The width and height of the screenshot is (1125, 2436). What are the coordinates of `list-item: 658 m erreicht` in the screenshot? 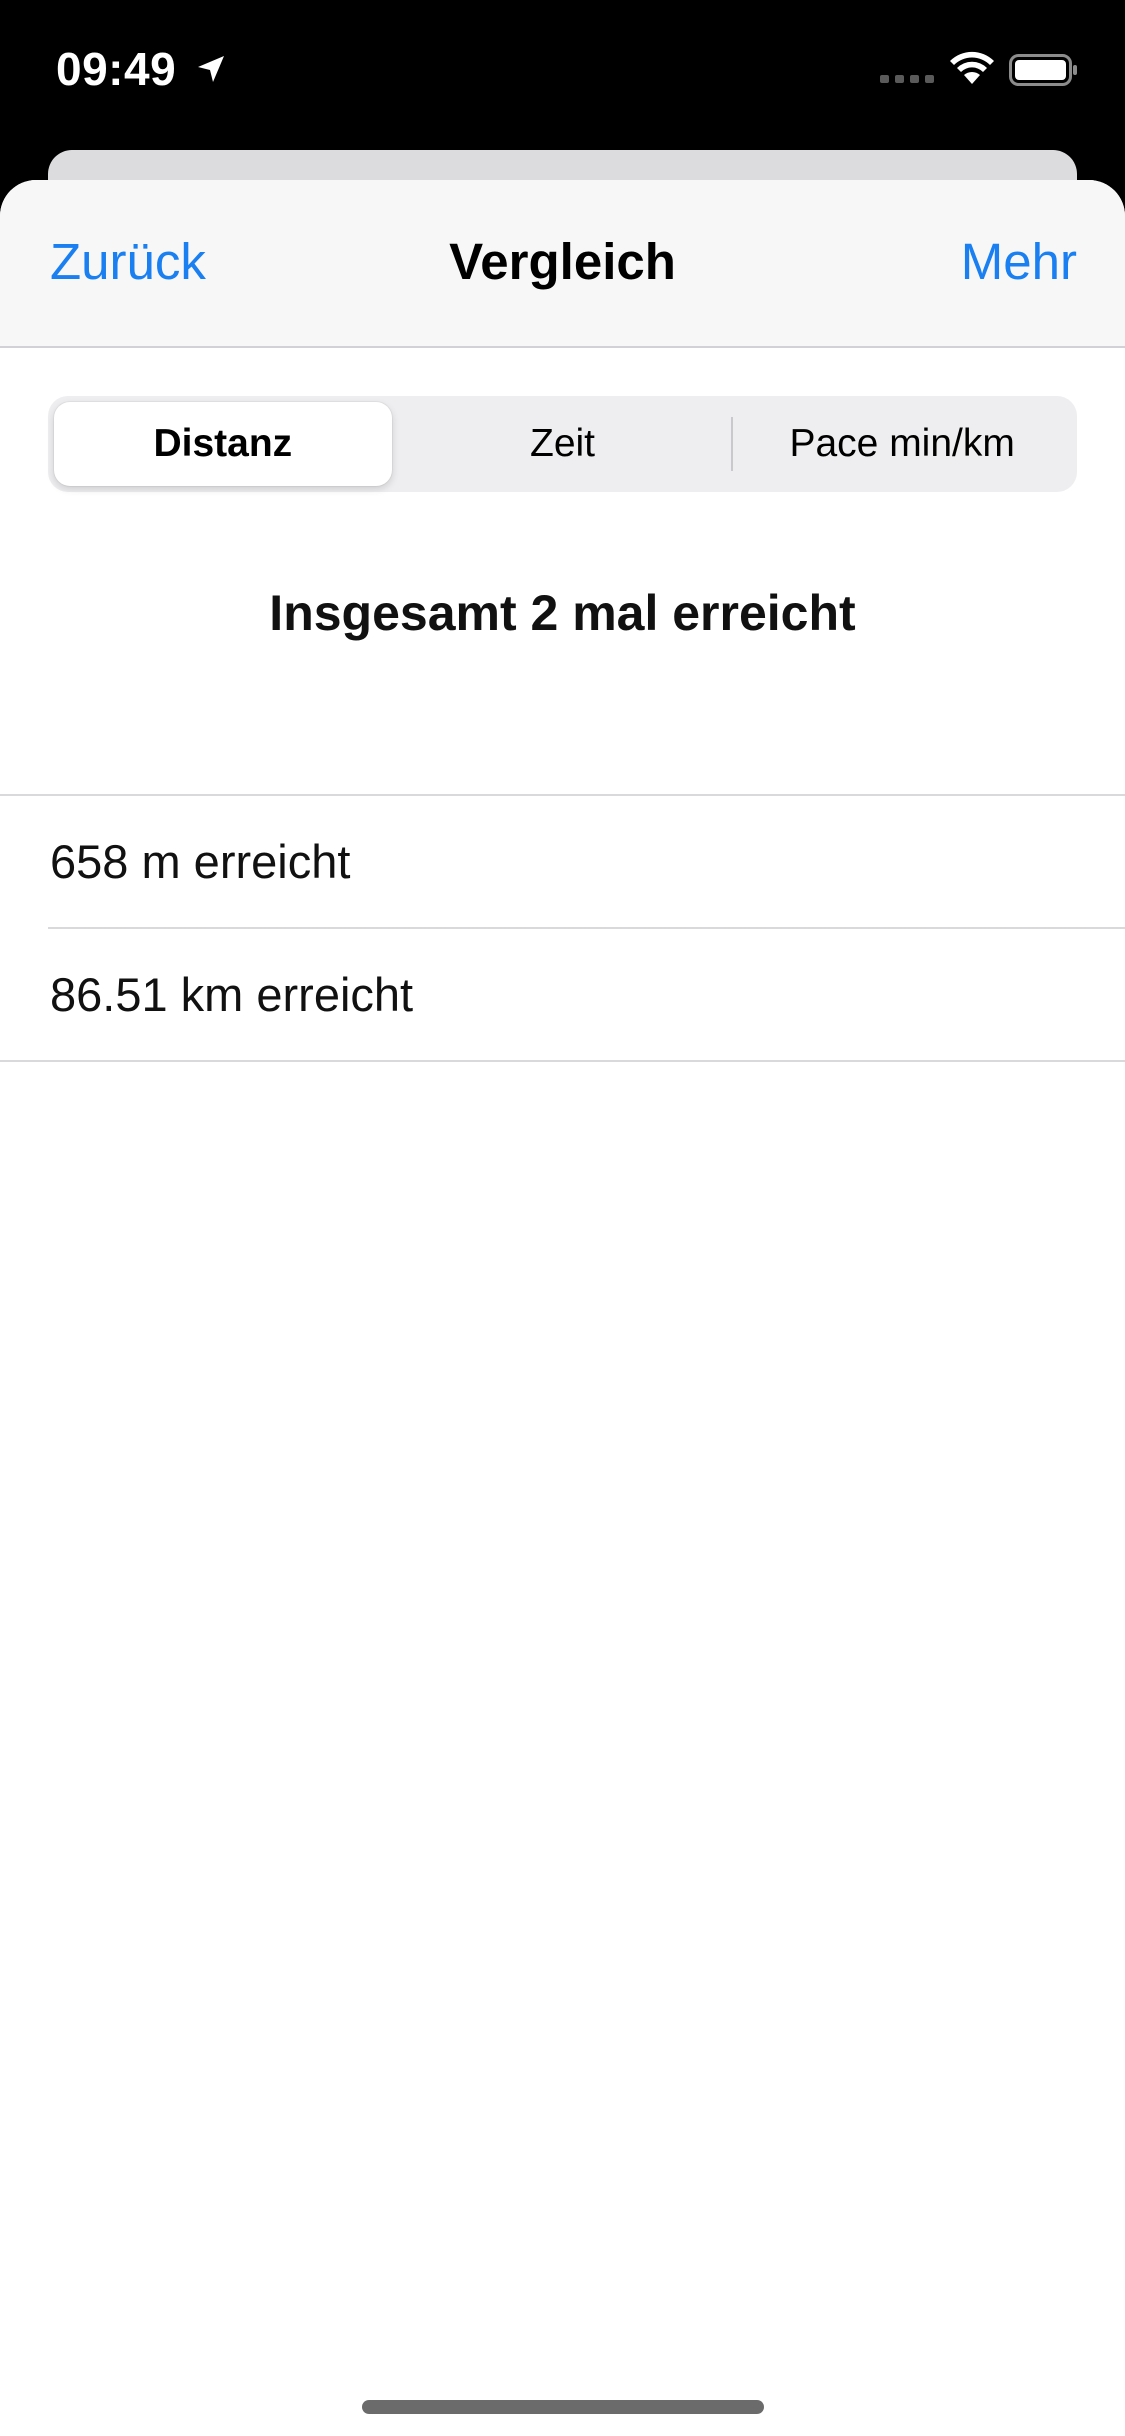 It's located at (562, 861).